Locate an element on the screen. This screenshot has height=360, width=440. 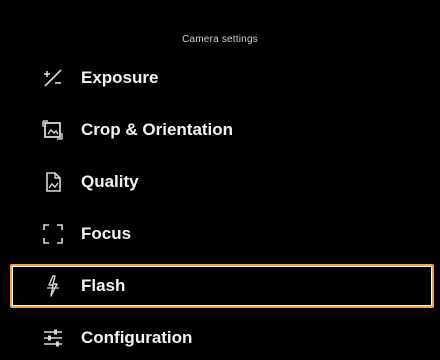
menu-item-focus: Focus is located at coordinates (222, 234).